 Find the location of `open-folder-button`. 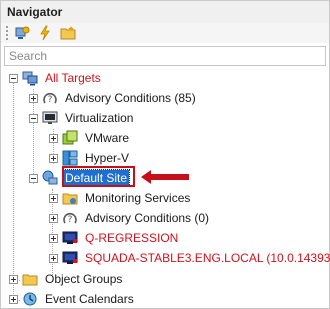

open-folder-button is located at coordinates (68, 33).